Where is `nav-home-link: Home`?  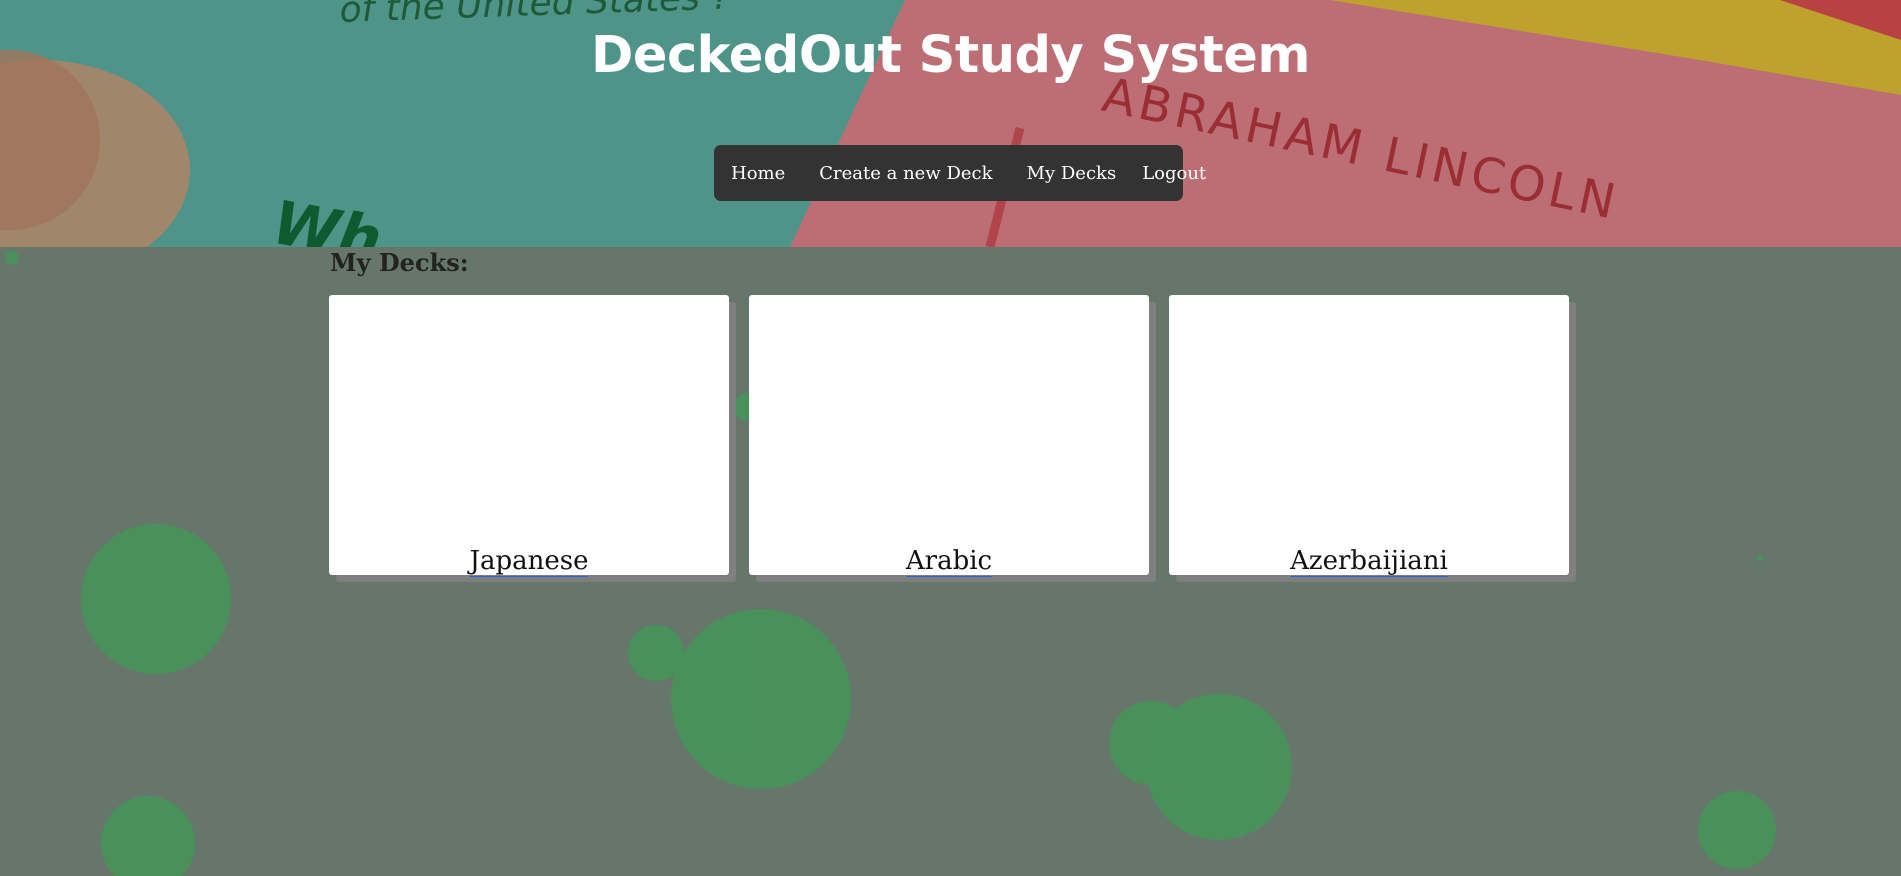
nav-home-link: Home is located at coordinates (758, 173).